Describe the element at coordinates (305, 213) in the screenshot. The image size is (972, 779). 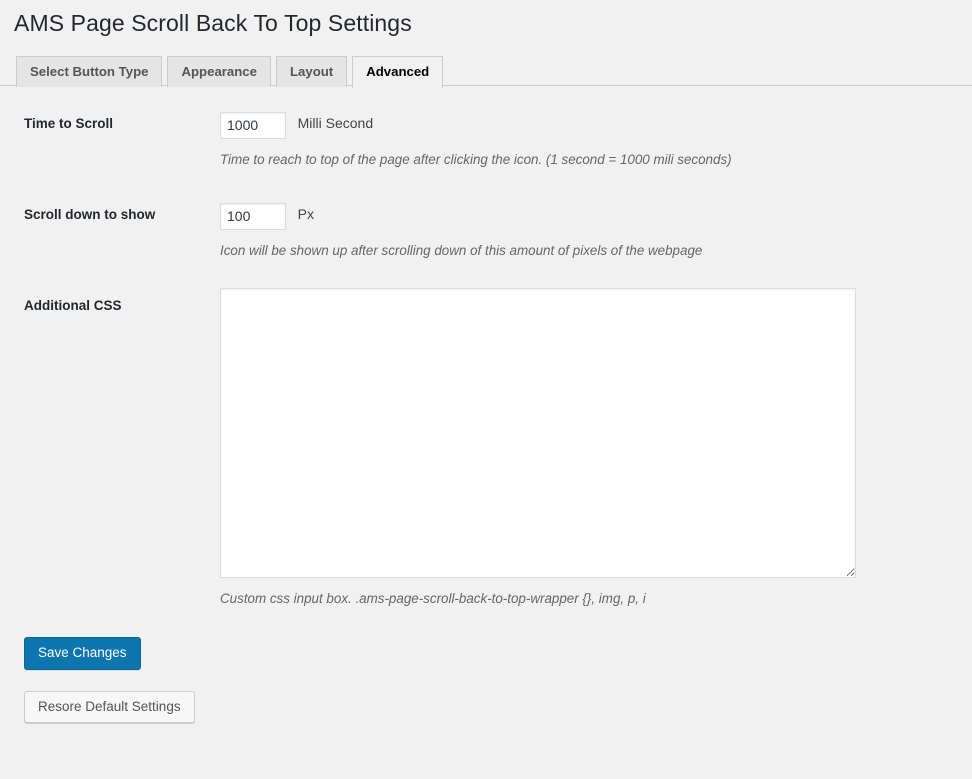
I see `unit-label-px: Px` at that location.